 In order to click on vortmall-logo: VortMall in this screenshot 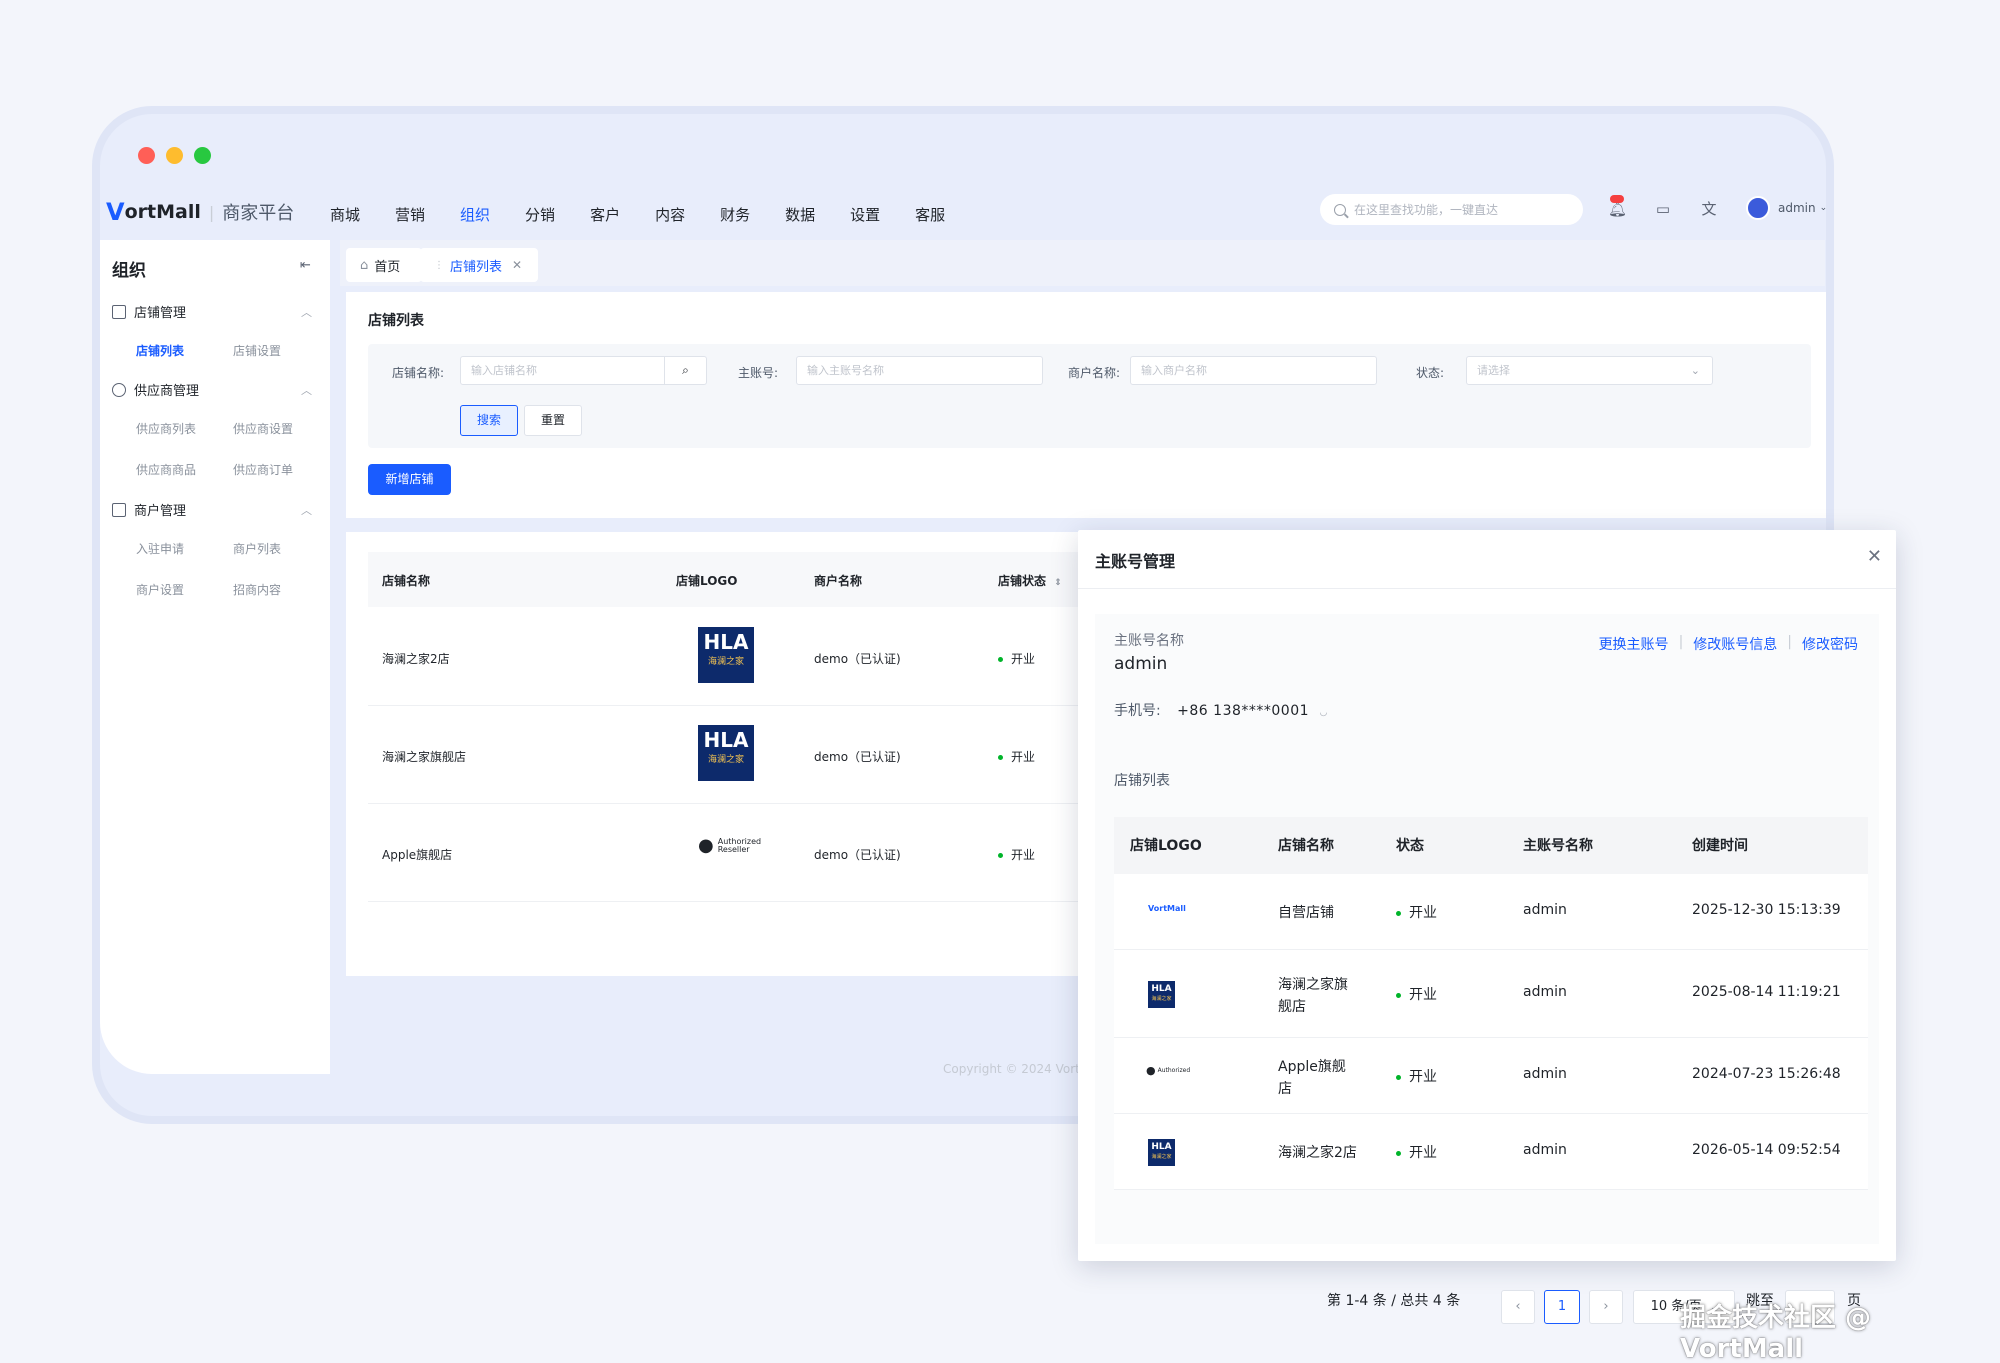, I will do `click(1167, 908)`.